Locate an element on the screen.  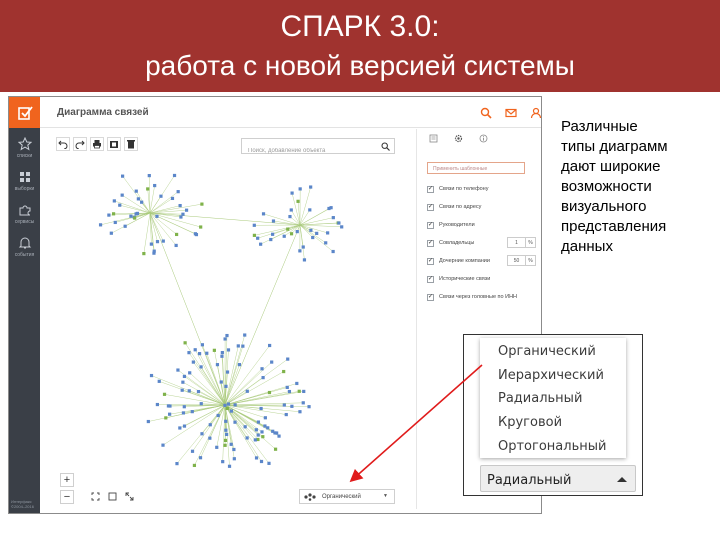
select-area-button is located at coordinates (112, 496).